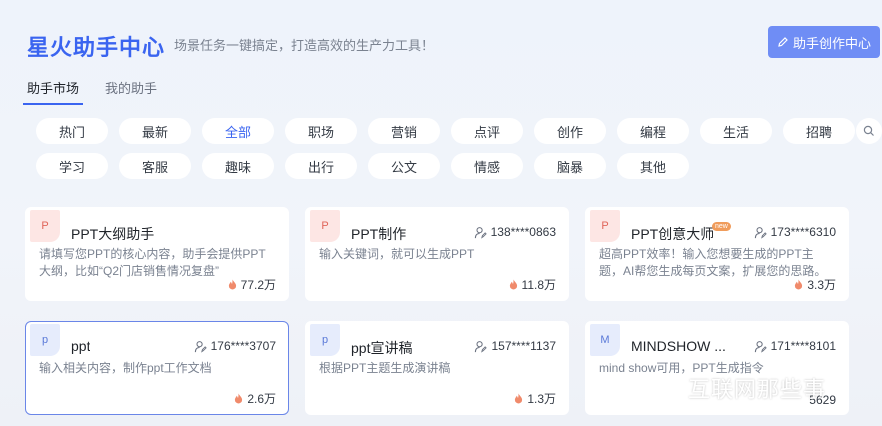 The width and height of the screenshot is (882, 426). I want to click on assistant-description: 超高PPT效率！输入您想要生成的PPT主题，AI帮您生成每页文案，扩展您的思路。, so click(713, 262).